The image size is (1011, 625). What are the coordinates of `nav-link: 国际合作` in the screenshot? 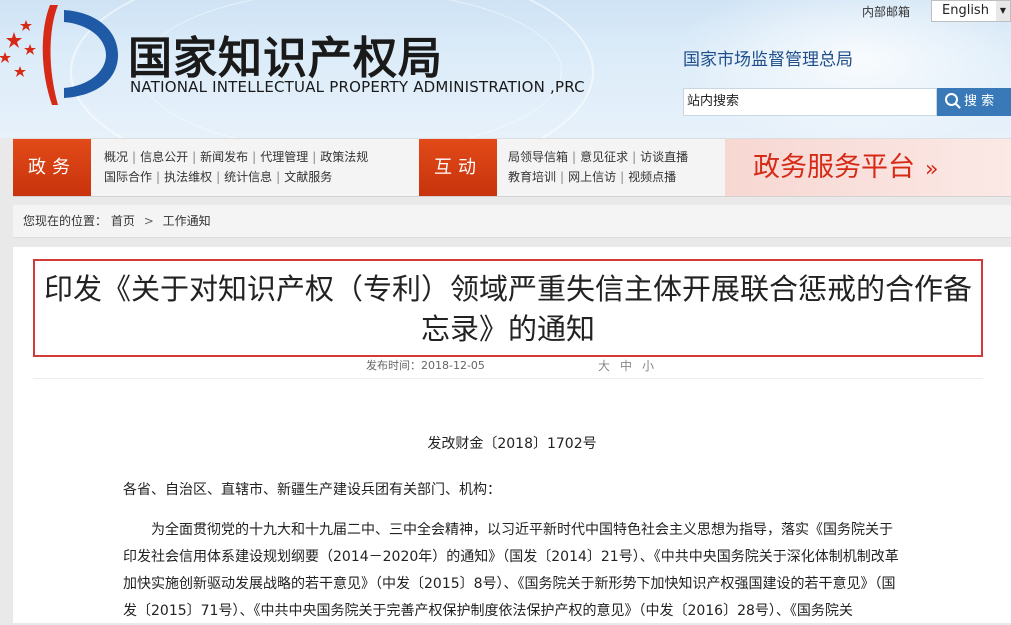 It's located at (128, 177).